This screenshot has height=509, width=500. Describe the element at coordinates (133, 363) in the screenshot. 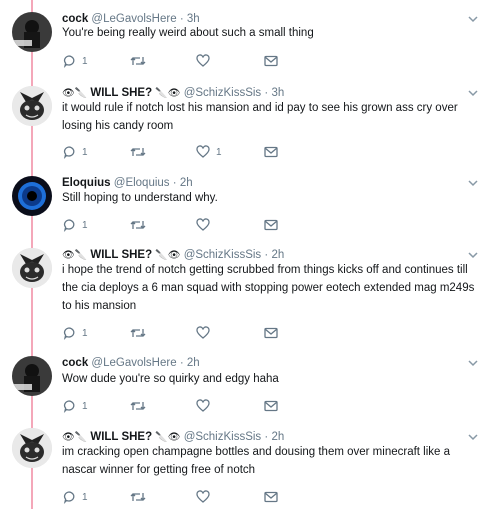

I see `handle: @LeGavolsHere` at that location.